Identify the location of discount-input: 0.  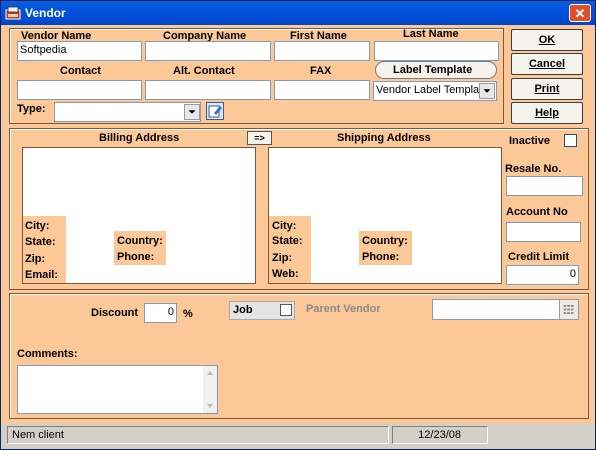
(160, 313).